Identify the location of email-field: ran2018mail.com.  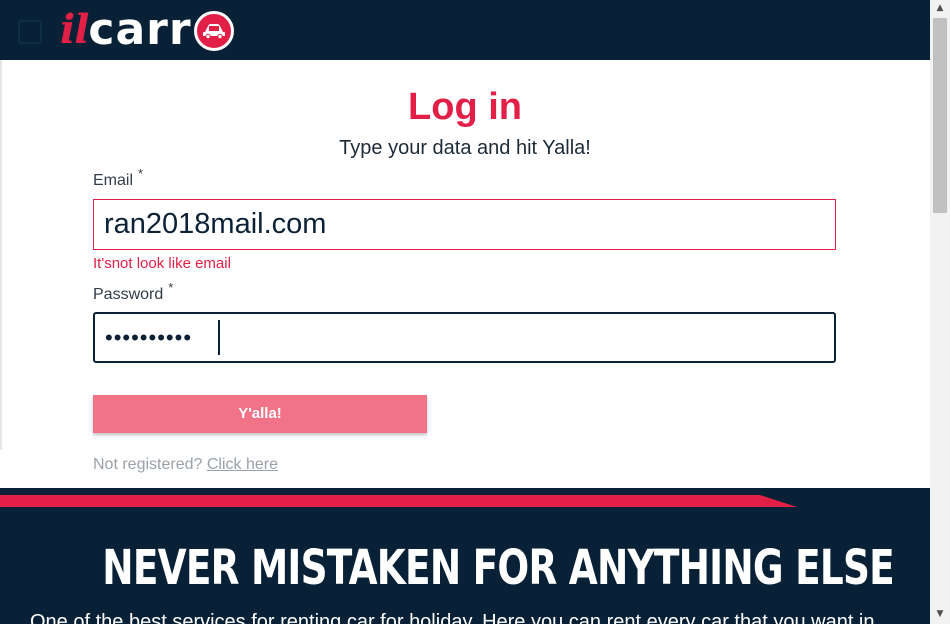
(464, 224).